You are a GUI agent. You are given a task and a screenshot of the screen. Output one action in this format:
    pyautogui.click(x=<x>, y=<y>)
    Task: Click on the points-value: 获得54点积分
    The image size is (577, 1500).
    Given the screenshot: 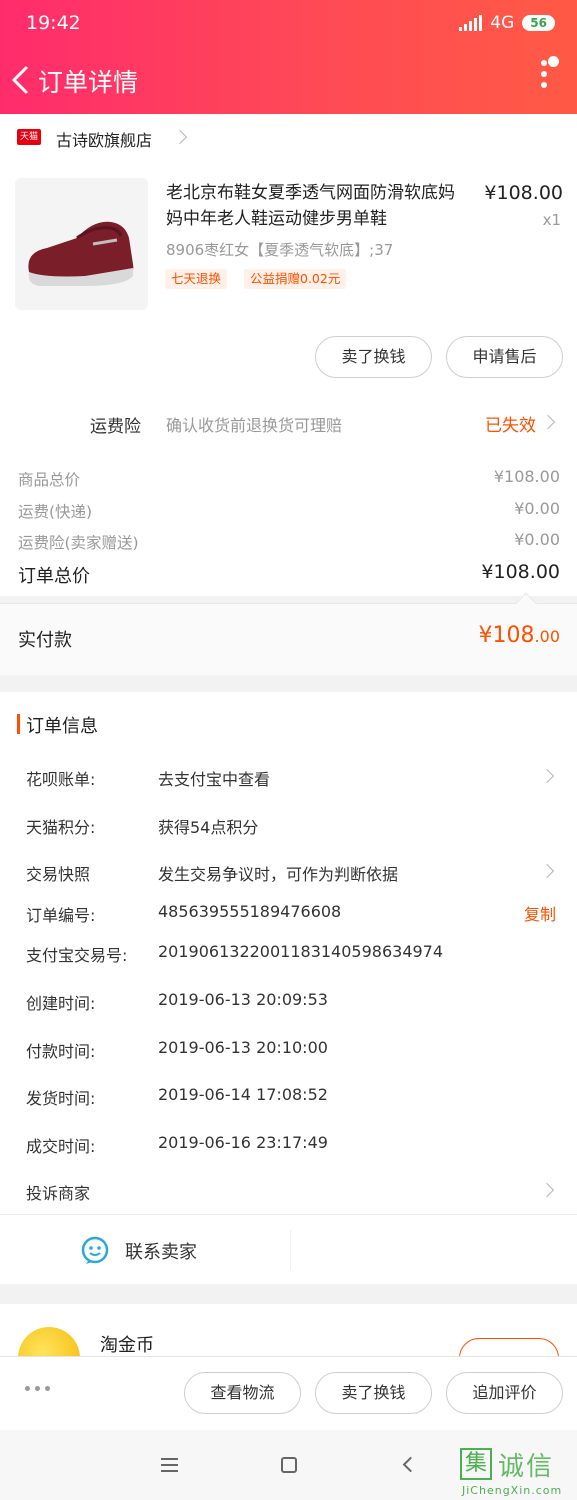 What is the action you would take?
    pyautogui.click(x=208, y=827)
    